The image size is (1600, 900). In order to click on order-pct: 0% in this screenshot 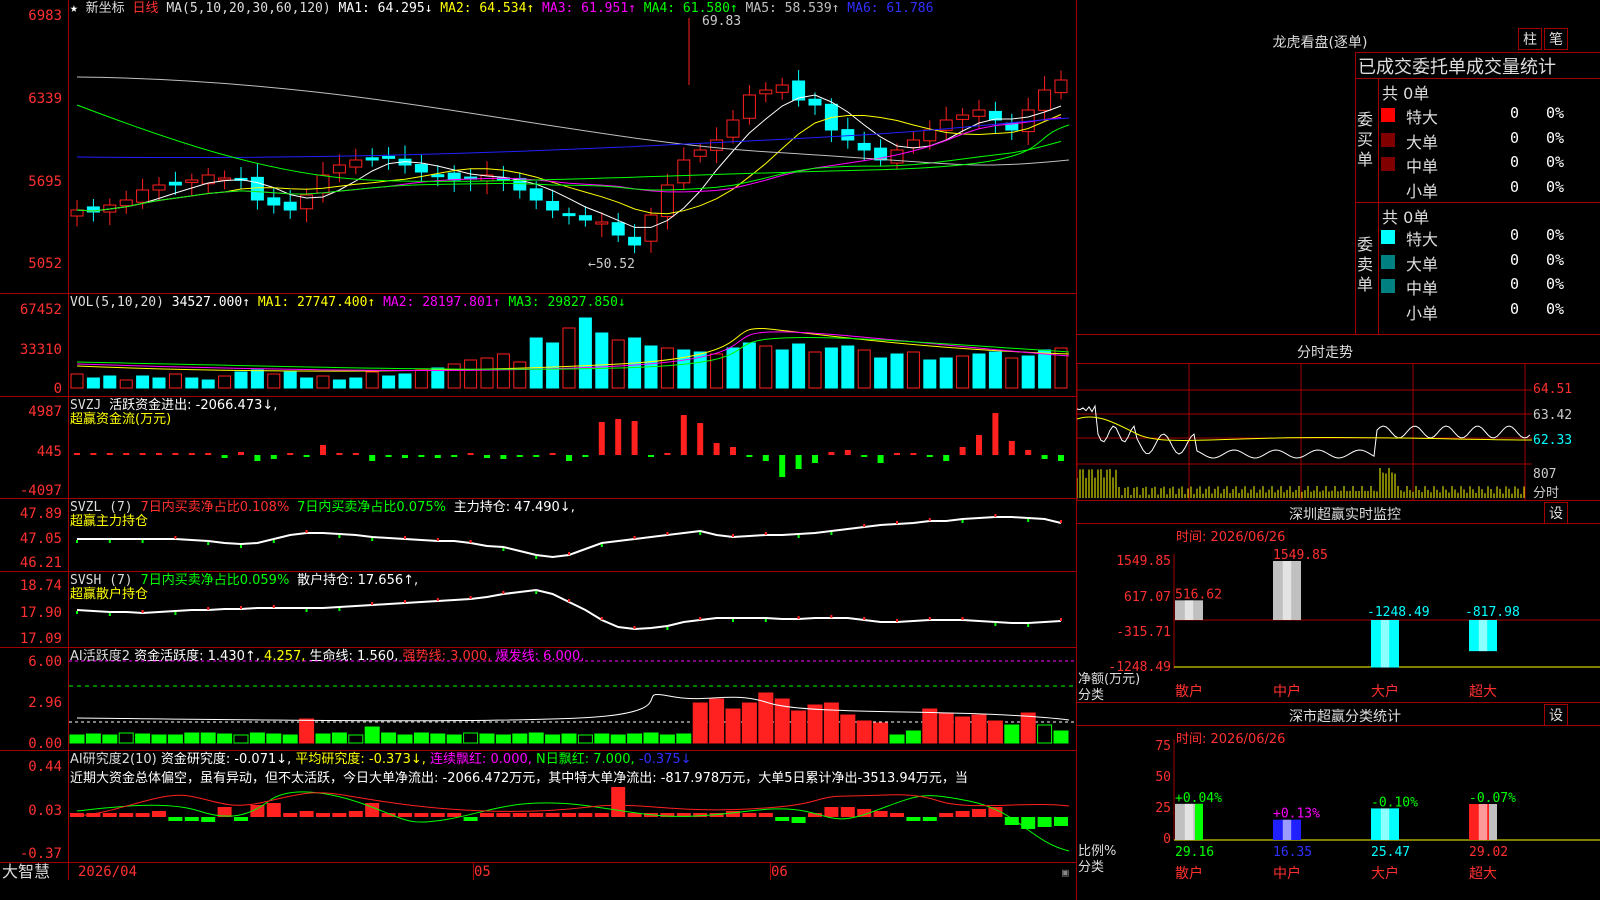, I will do `click(1555, 235)`.